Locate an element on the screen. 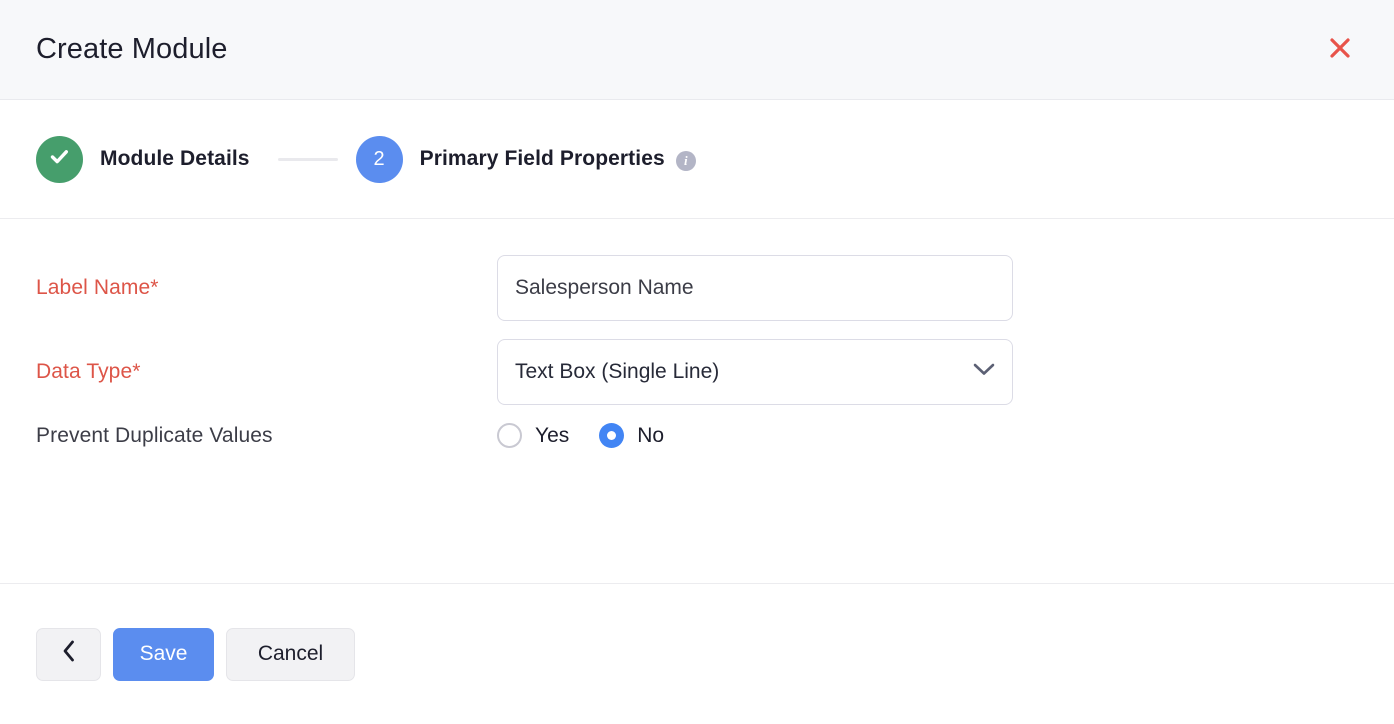  stepper-connector is located at coordinates (307, 159).